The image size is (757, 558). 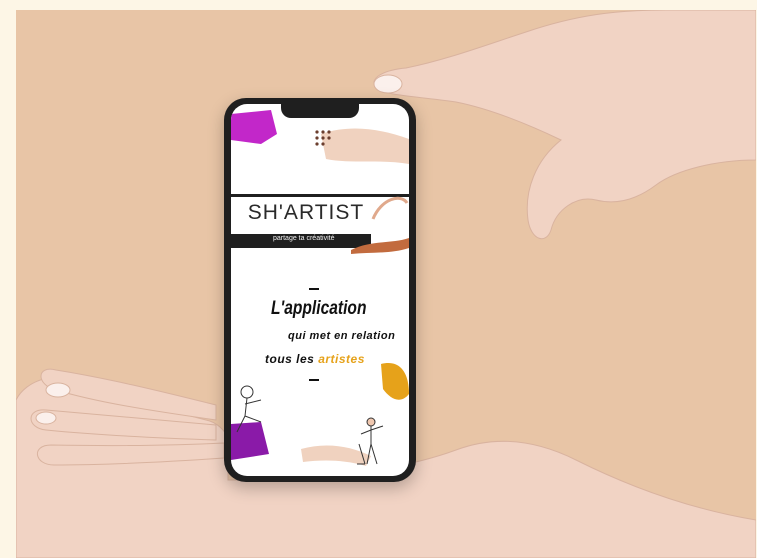 I want to click on tagline-brush-icon, so click(x=380, y=246).